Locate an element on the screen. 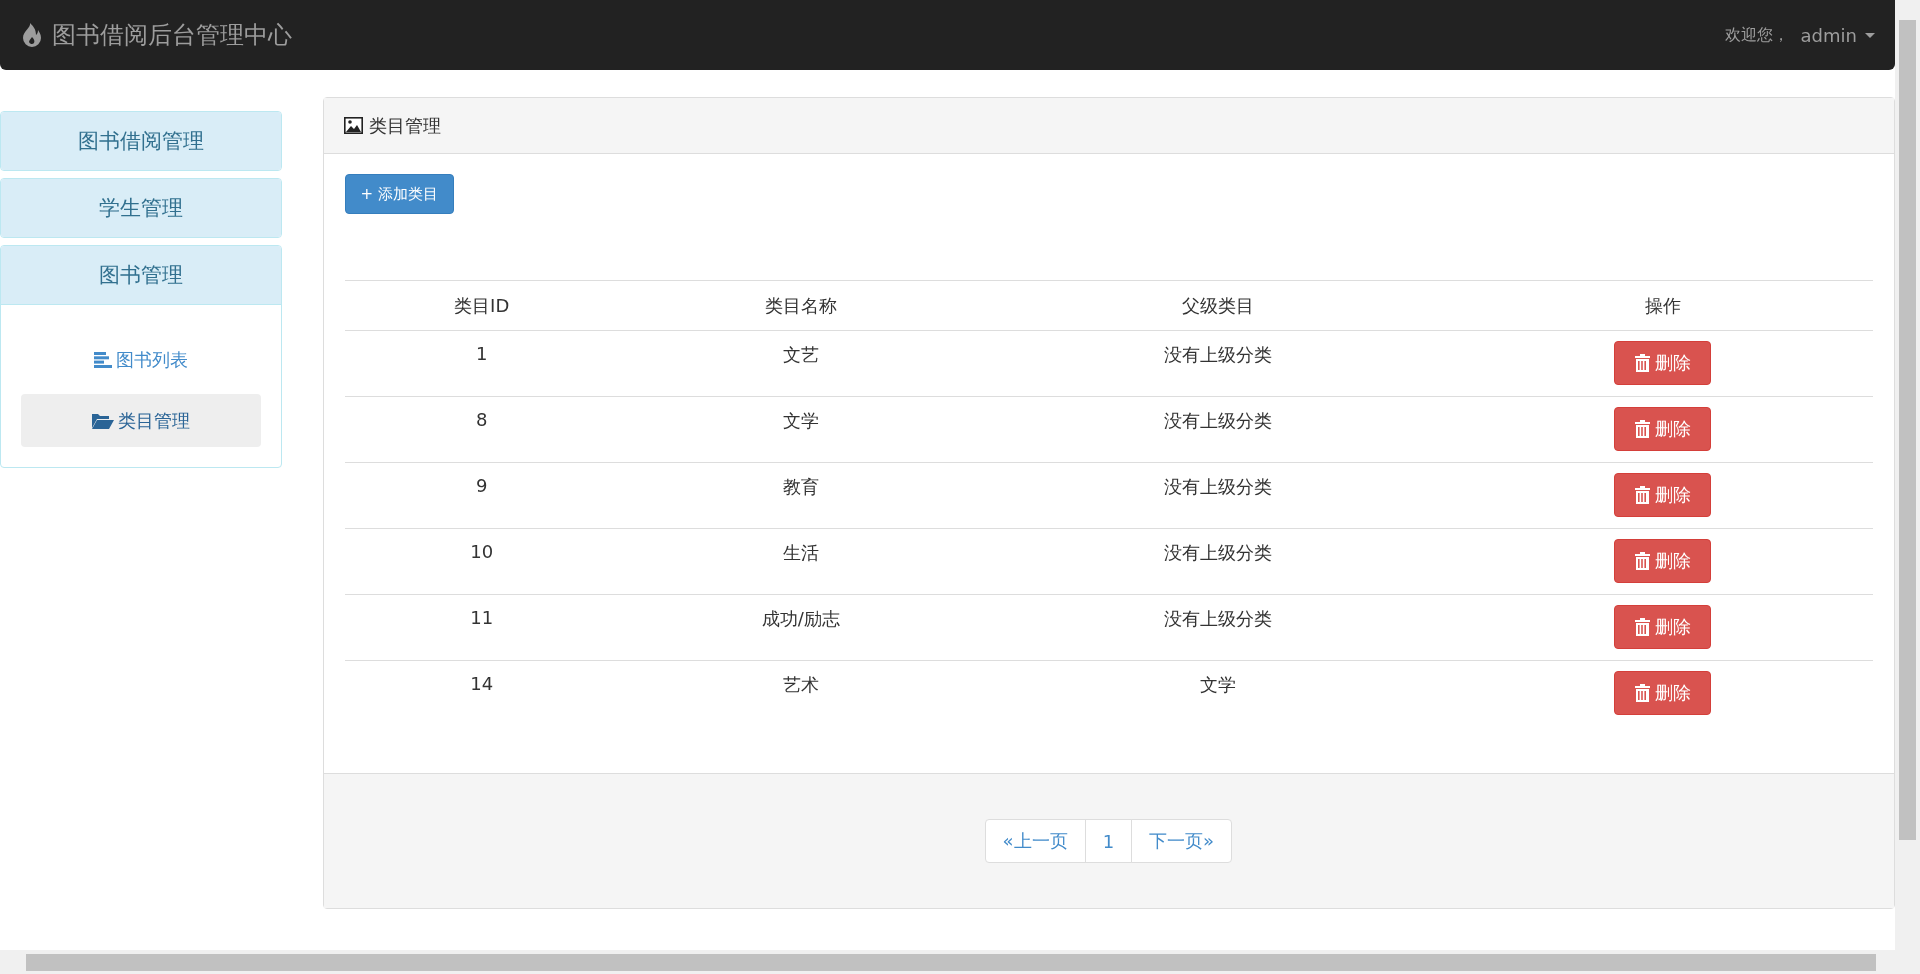  table-cell: 11 is located at coordinates (481, 627).